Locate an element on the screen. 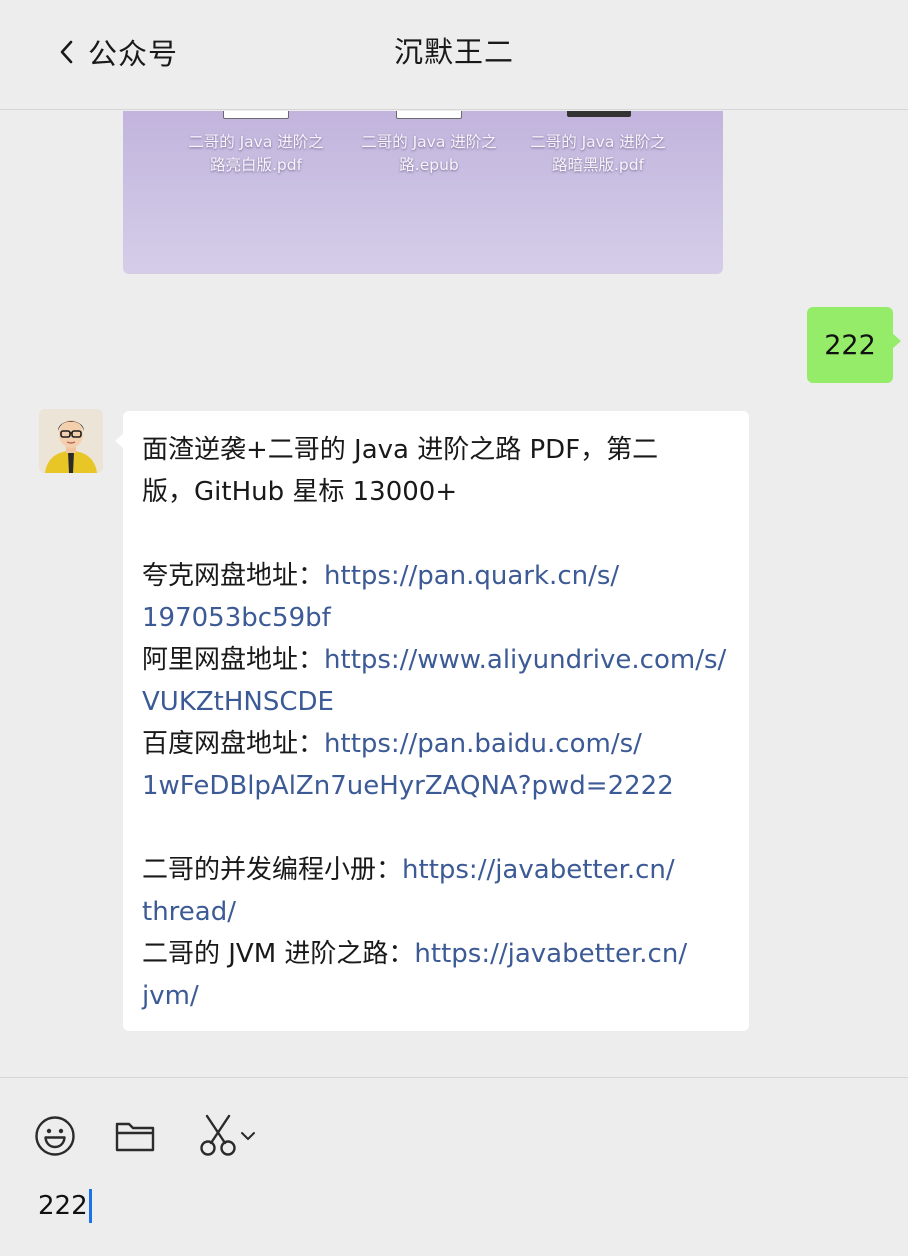 The width and height of the screenshot is (908, 1256). screenshot-button is located at coordinates (227, 1135).